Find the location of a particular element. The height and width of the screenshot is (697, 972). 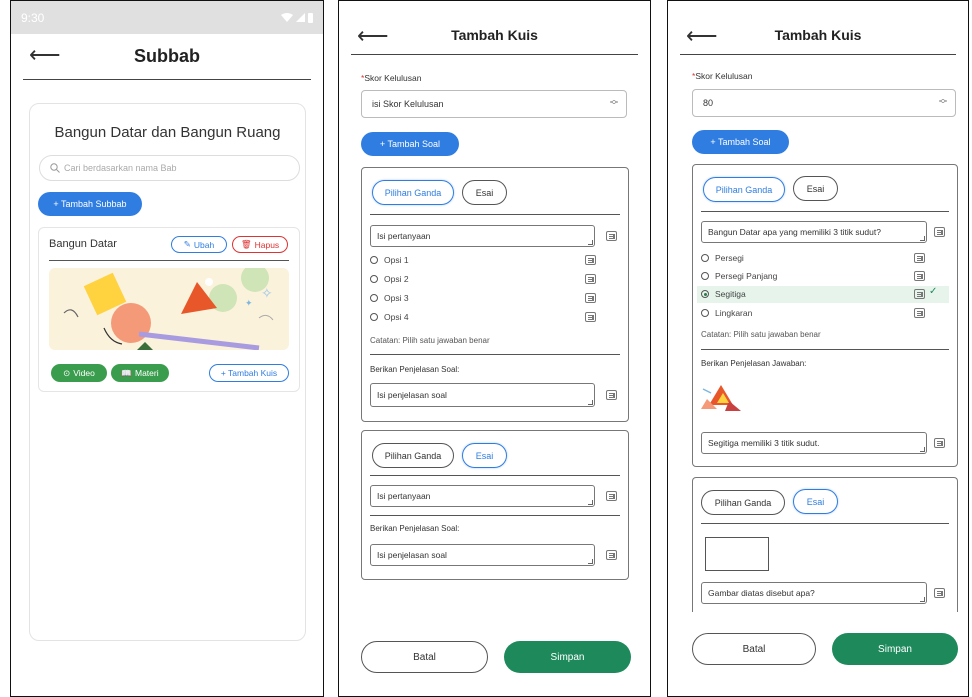

edit-button: ✎ Ubah is located at coordinates (199, 244).